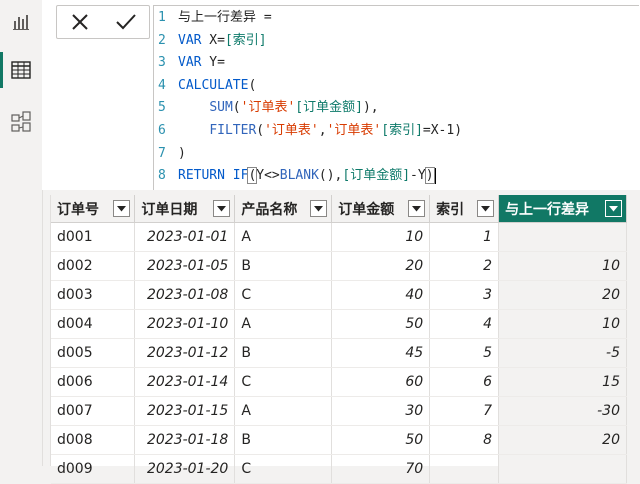 The width and height of the screenshot is (640, 484). I want to click on table-cell: 2023-01-01, so click(185, 237).